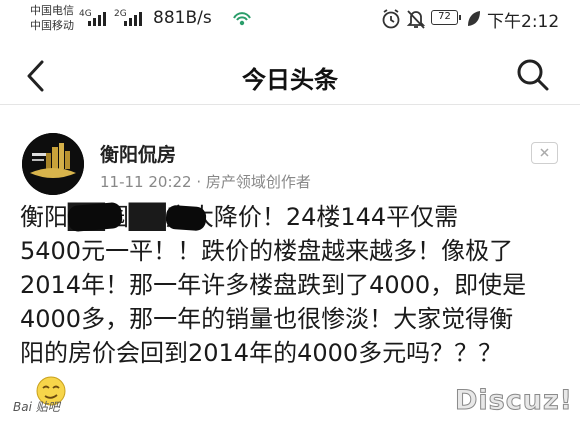  What do you see at coordinates (135, 18) in the screenshot?
I see `signal-2-icon` at bounding box center [135, 18].